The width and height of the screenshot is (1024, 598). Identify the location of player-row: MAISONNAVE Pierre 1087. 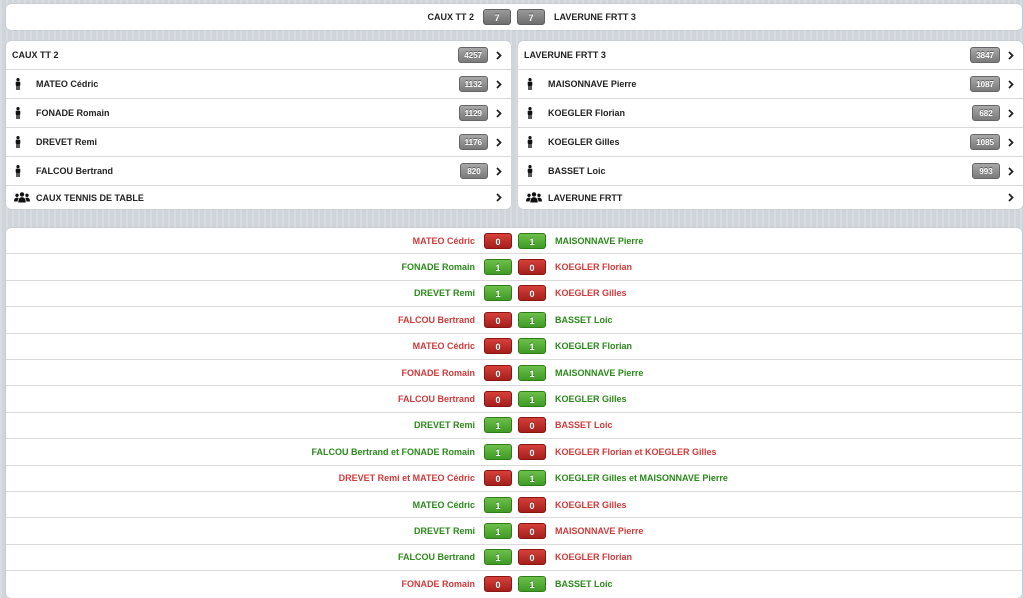
(770, 84).